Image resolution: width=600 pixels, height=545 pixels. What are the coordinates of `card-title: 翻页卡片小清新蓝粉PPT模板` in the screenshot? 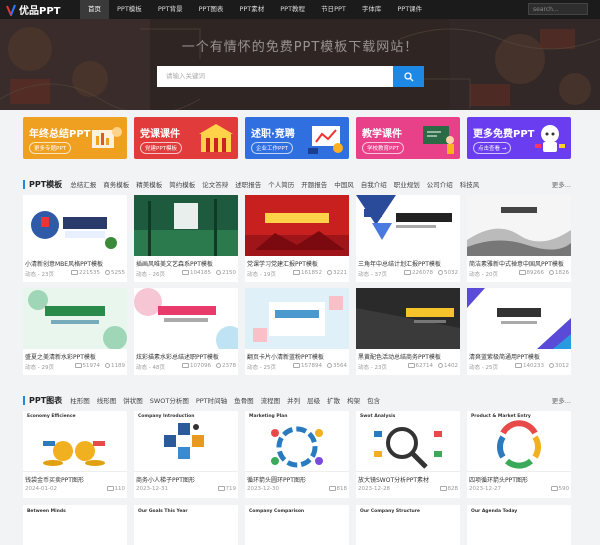 It's located at (297, 355).